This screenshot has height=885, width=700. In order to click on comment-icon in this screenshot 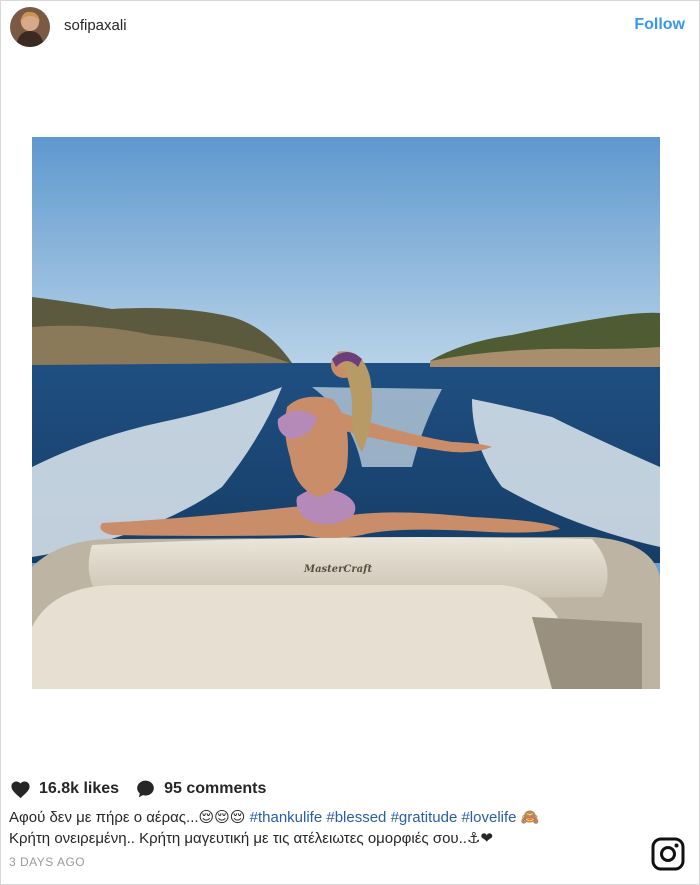, I will do `click(145, 789)`.